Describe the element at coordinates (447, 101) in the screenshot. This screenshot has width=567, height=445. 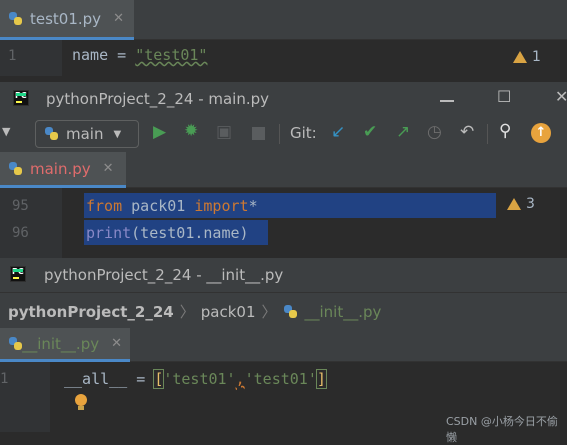
I see `minimize-button` at that location.